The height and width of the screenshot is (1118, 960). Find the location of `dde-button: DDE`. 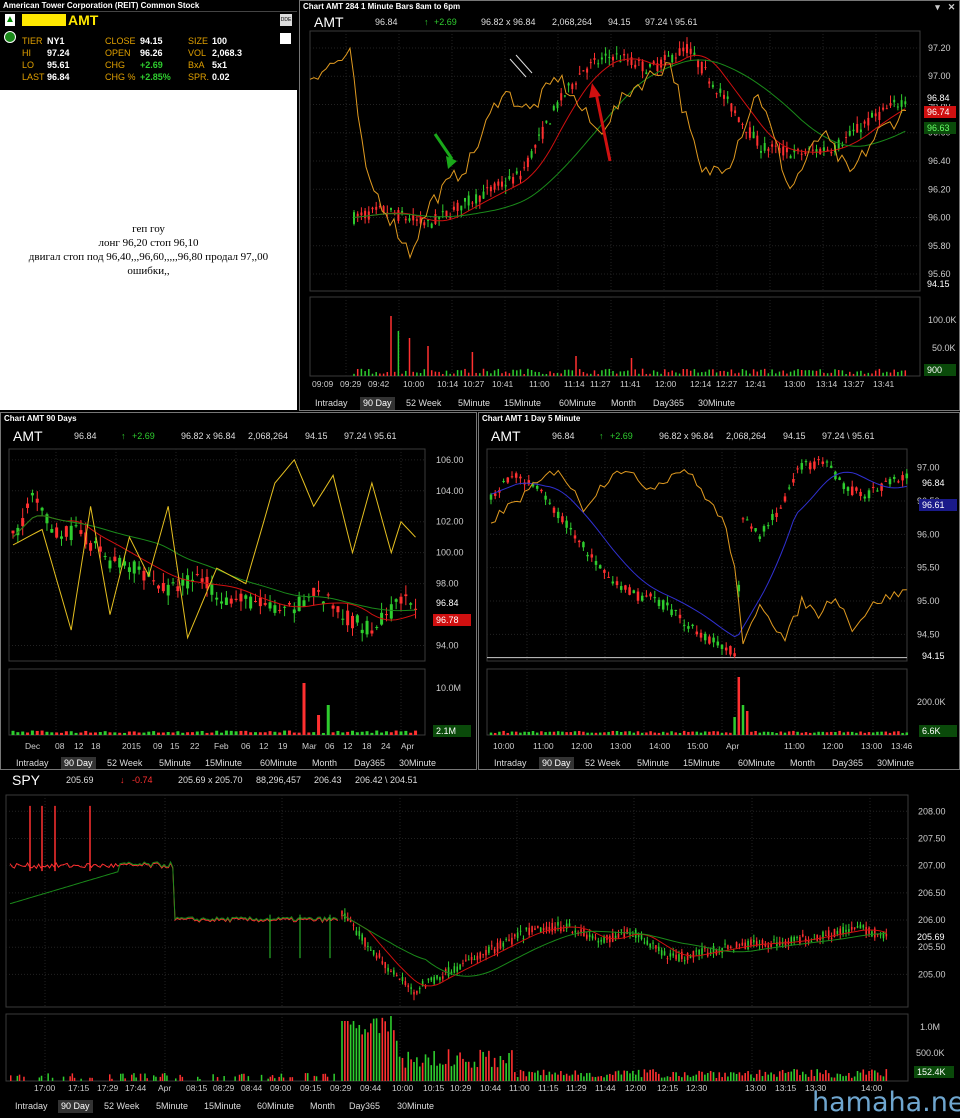

dde-button: DDE is located at coordinates (286, 20).